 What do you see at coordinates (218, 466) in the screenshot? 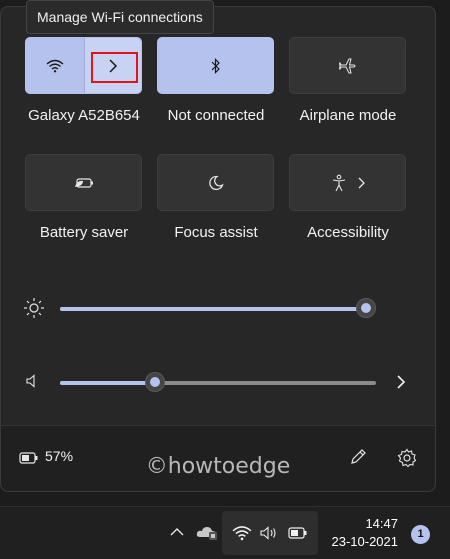
I see `watermark: ©howtoedge` at bounding box center [218, 466].